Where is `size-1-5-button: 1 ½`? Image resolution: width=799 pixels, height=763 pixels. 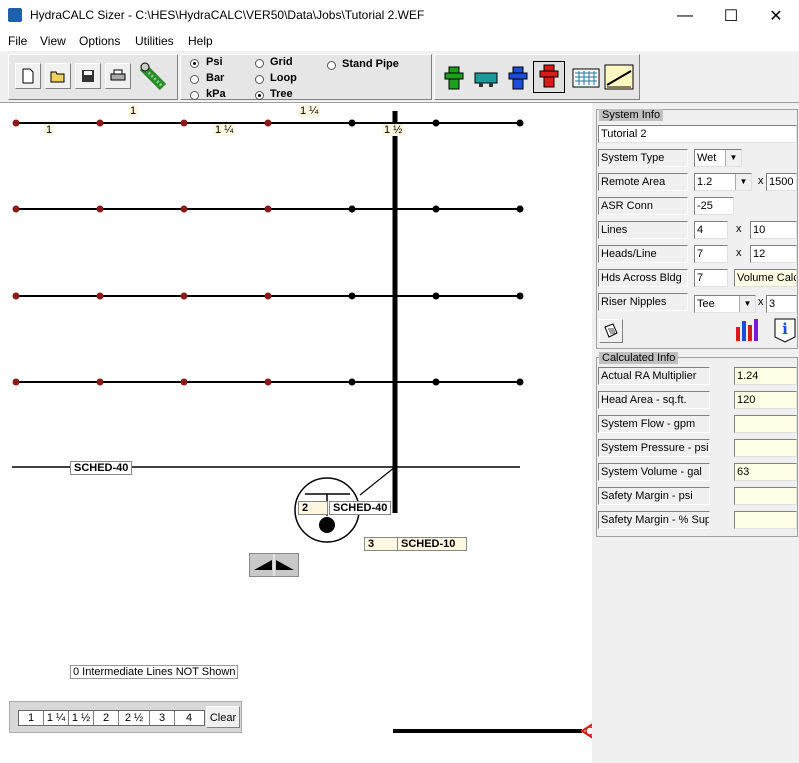
size-1-5-button: 1 ½ is located at coordinates (81, 718).